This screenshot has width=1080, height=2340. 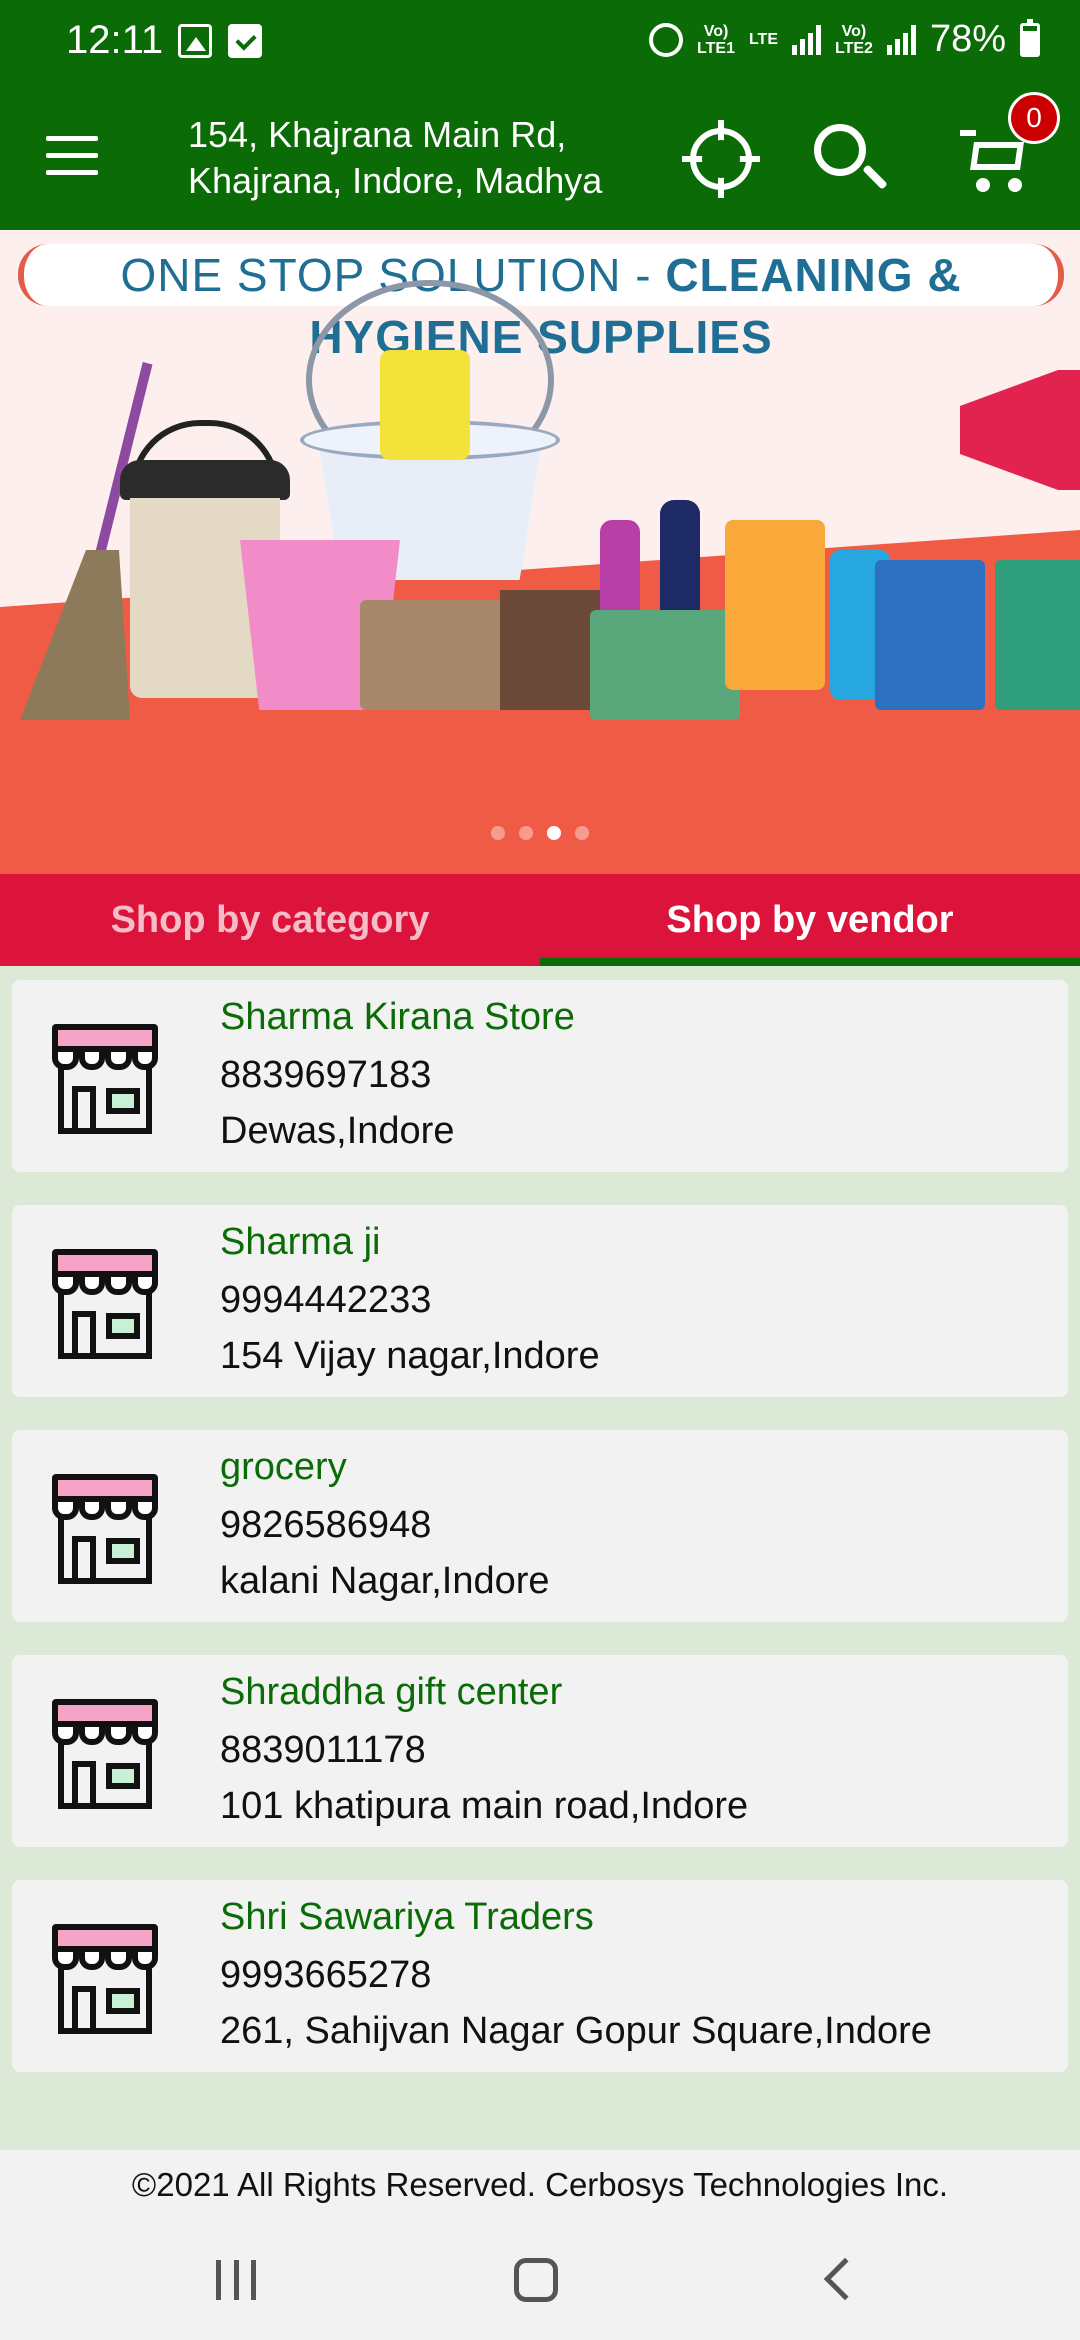 I want to click on network-tag-1: Vo) LTE1, so click(x=716, y=40).